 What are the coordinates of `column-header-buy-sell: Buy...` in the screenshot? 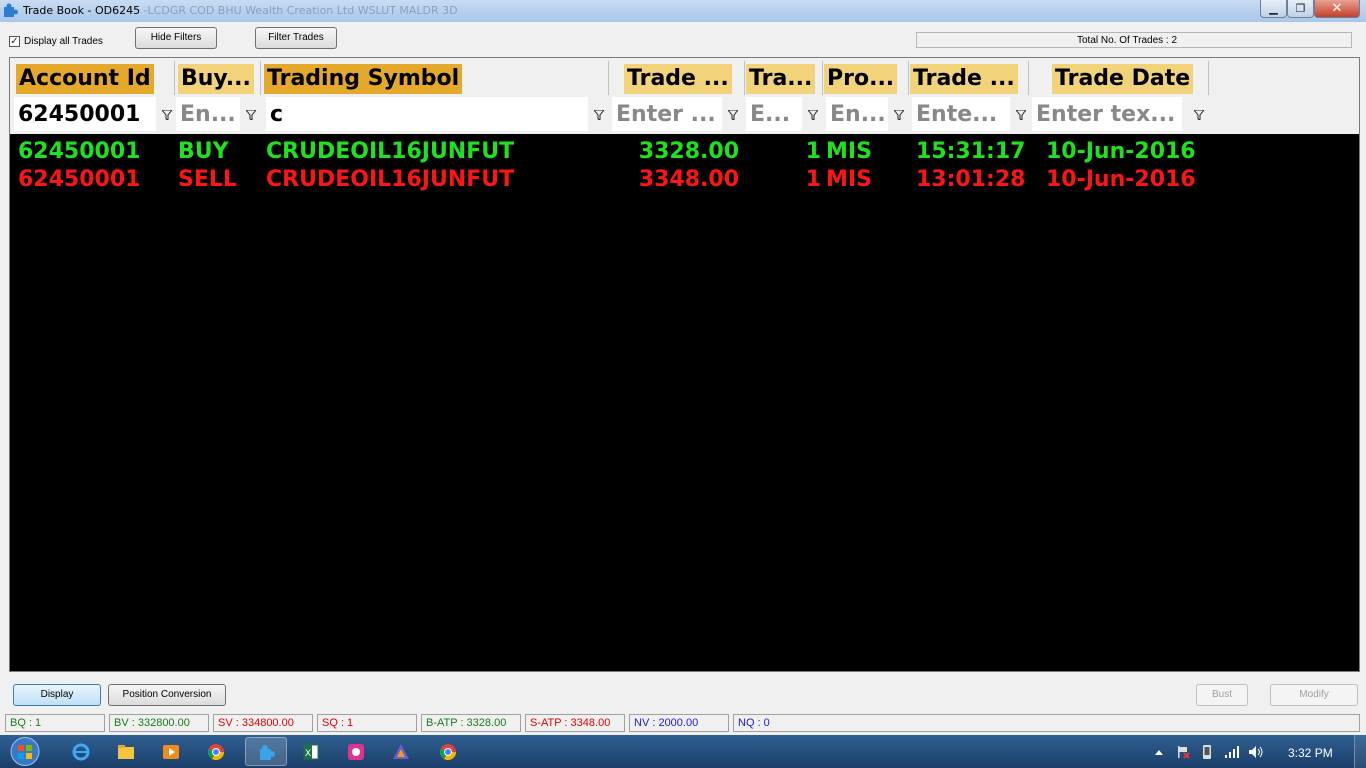 It's located at (218, 78).